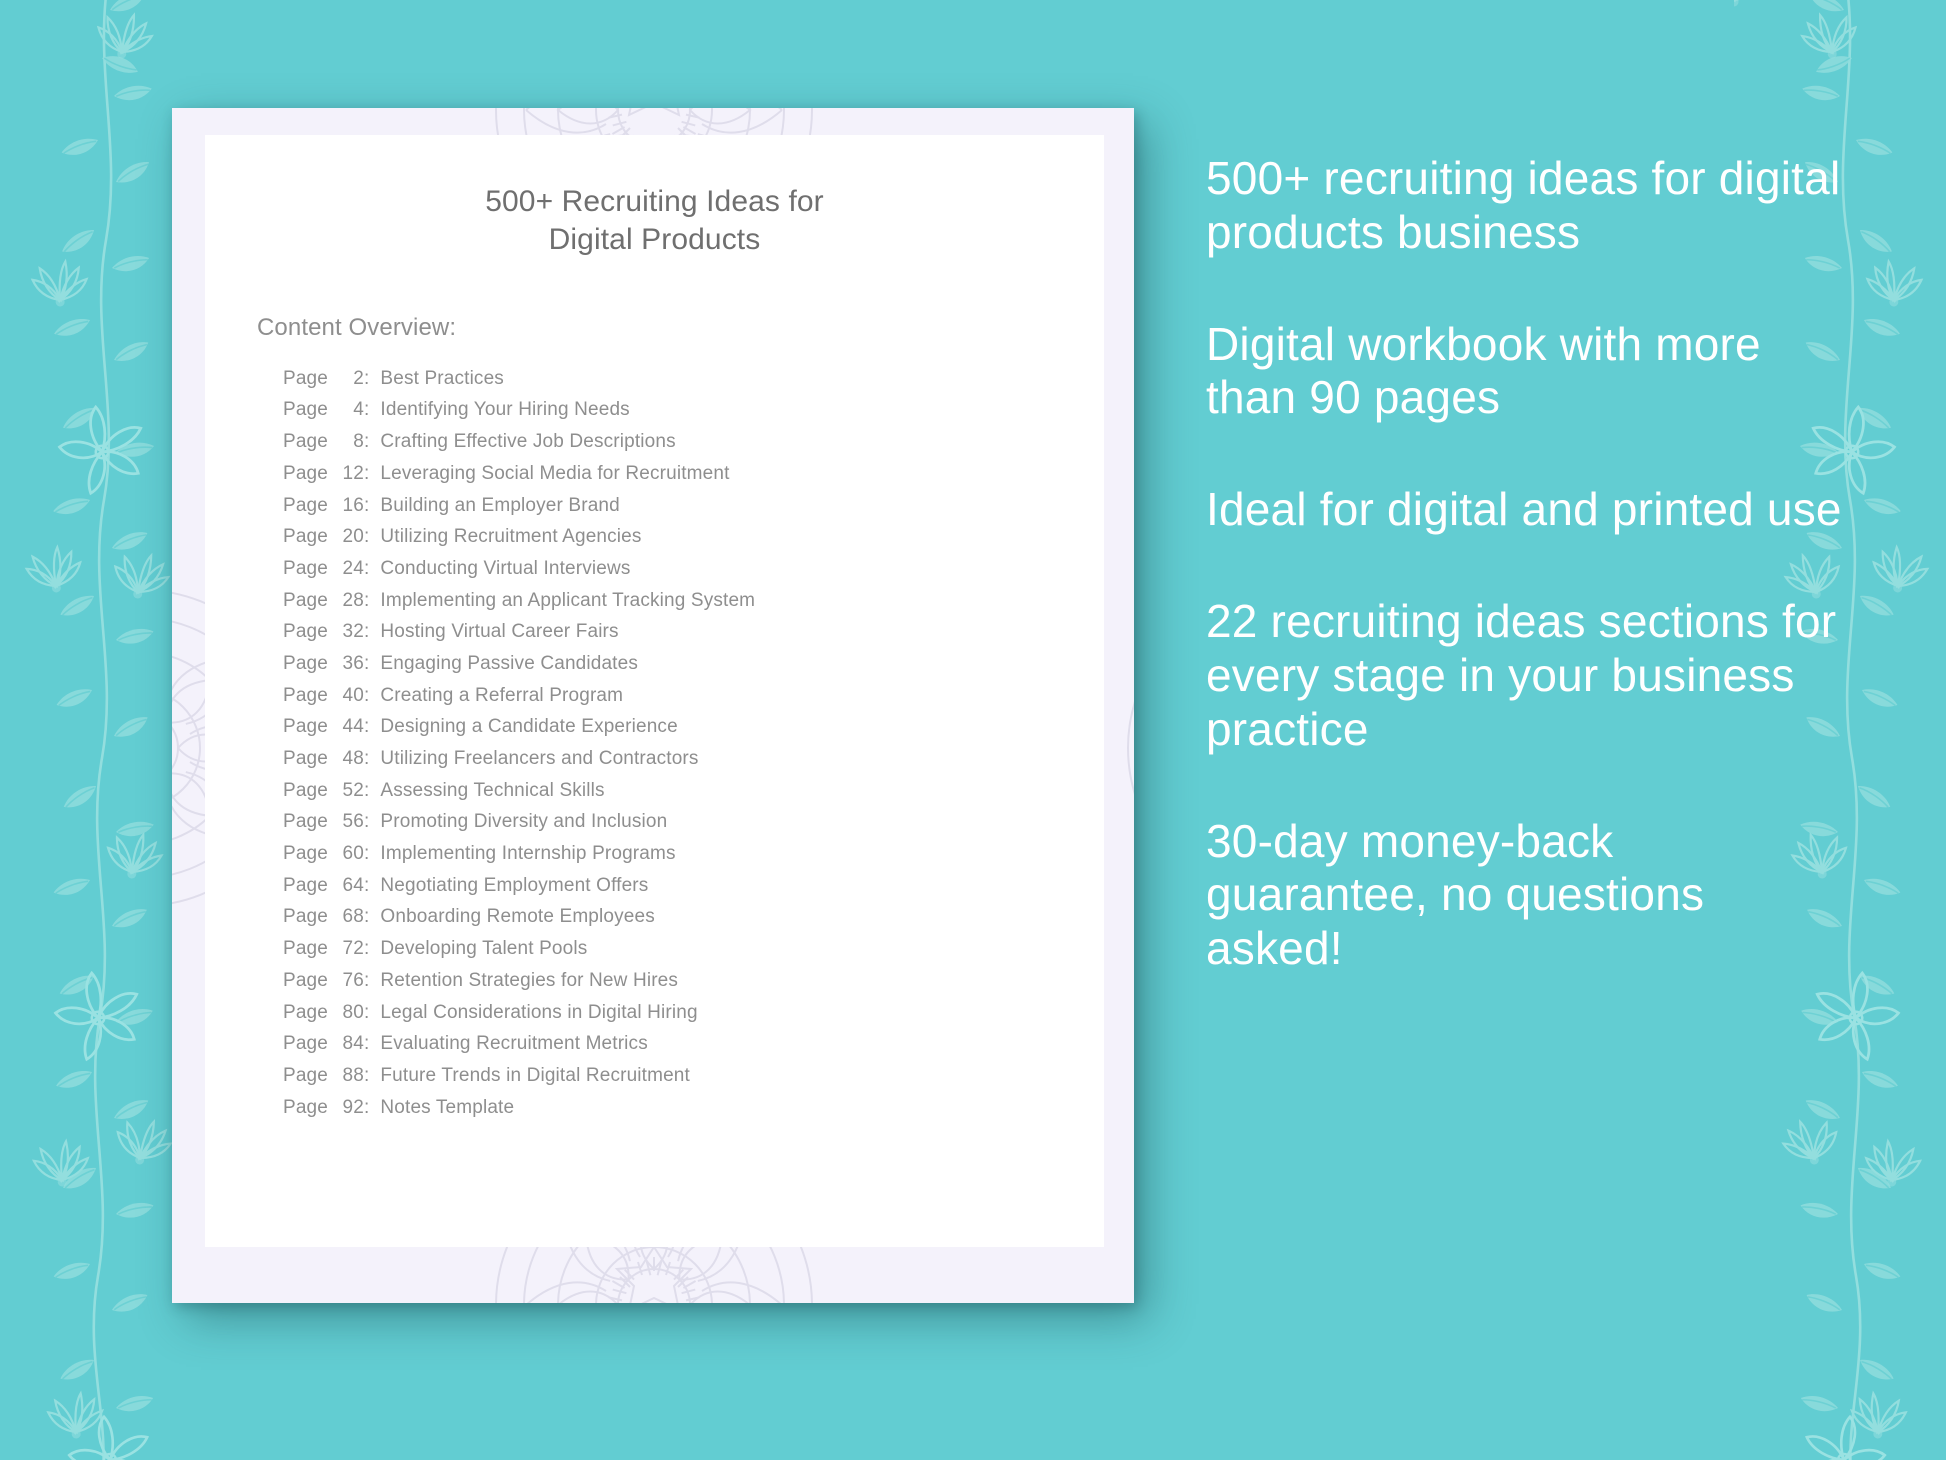 This screenshot has height=1460, width=1946. What do you see at coordinates (693, 637) in the screenshot?
I see `toc-entry: Page 32: Hosting Virtual Career Fairs` at bounding box center [693, 637].